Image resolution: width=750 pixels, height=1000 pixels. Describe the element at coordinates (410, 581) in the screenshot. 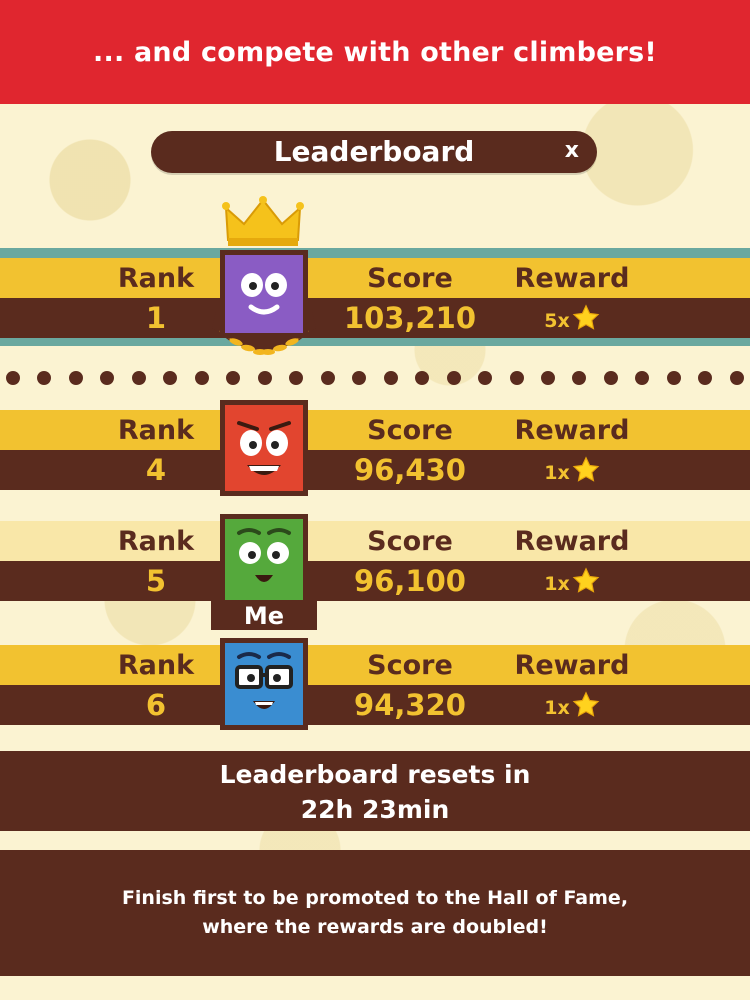

I see `score-value: 96,100` at that location.